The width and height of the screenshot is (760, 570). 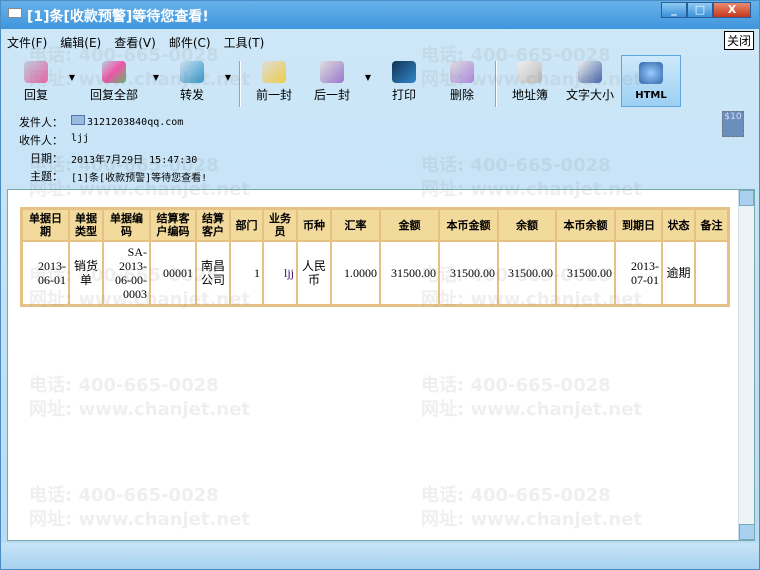 I want to click on menu-edit: 编辑(E), so click(x=80, y=42).